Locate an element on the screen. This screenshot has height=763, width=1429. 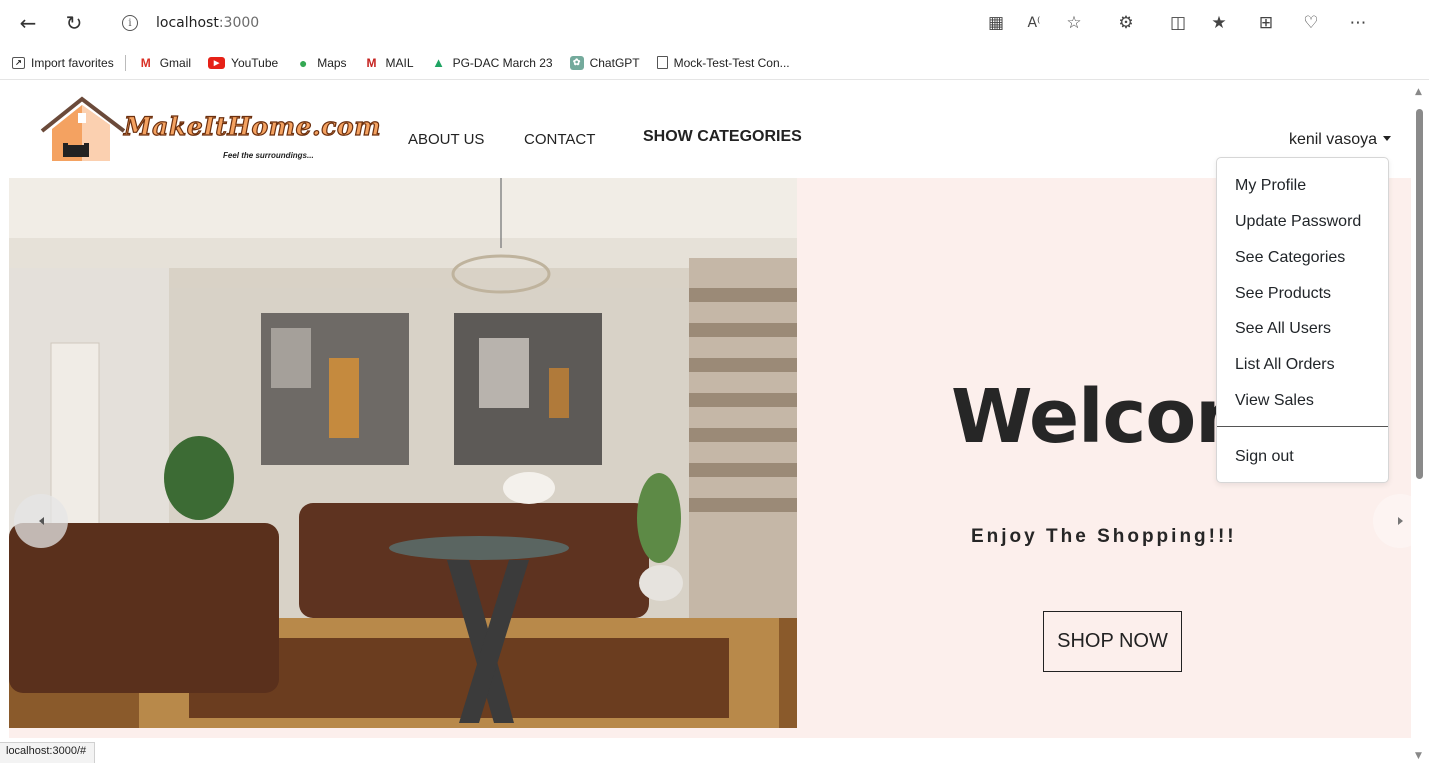
bookmark-mail: M MAIL is located at coordinates (389, 63).